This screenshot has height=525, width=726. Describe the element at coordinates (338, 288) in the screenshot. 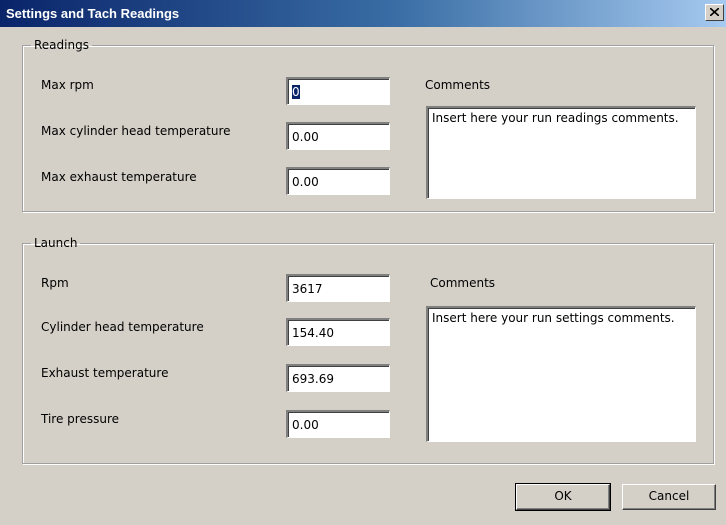

I see `rpm-input: 3617` at that location.